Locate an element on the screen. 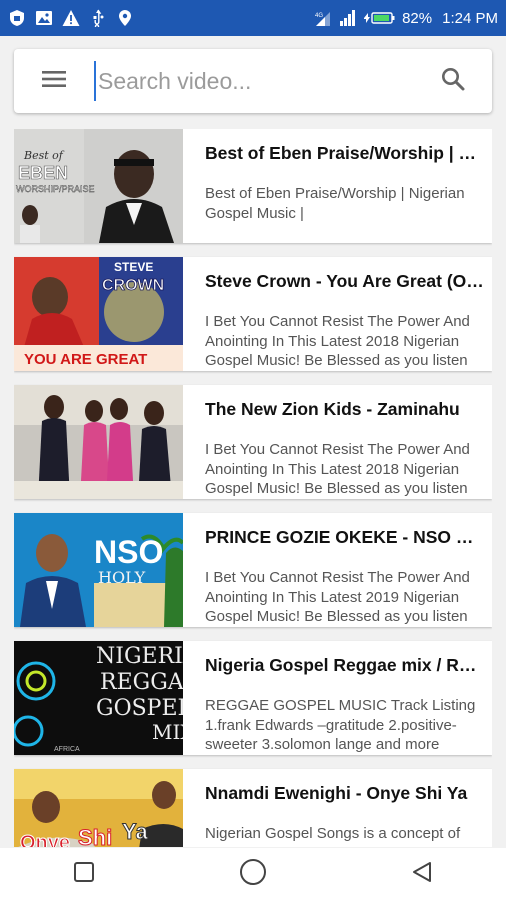 The height and width of the screenshot is (900, 506). search-bar is located at coordinates (253, 81).